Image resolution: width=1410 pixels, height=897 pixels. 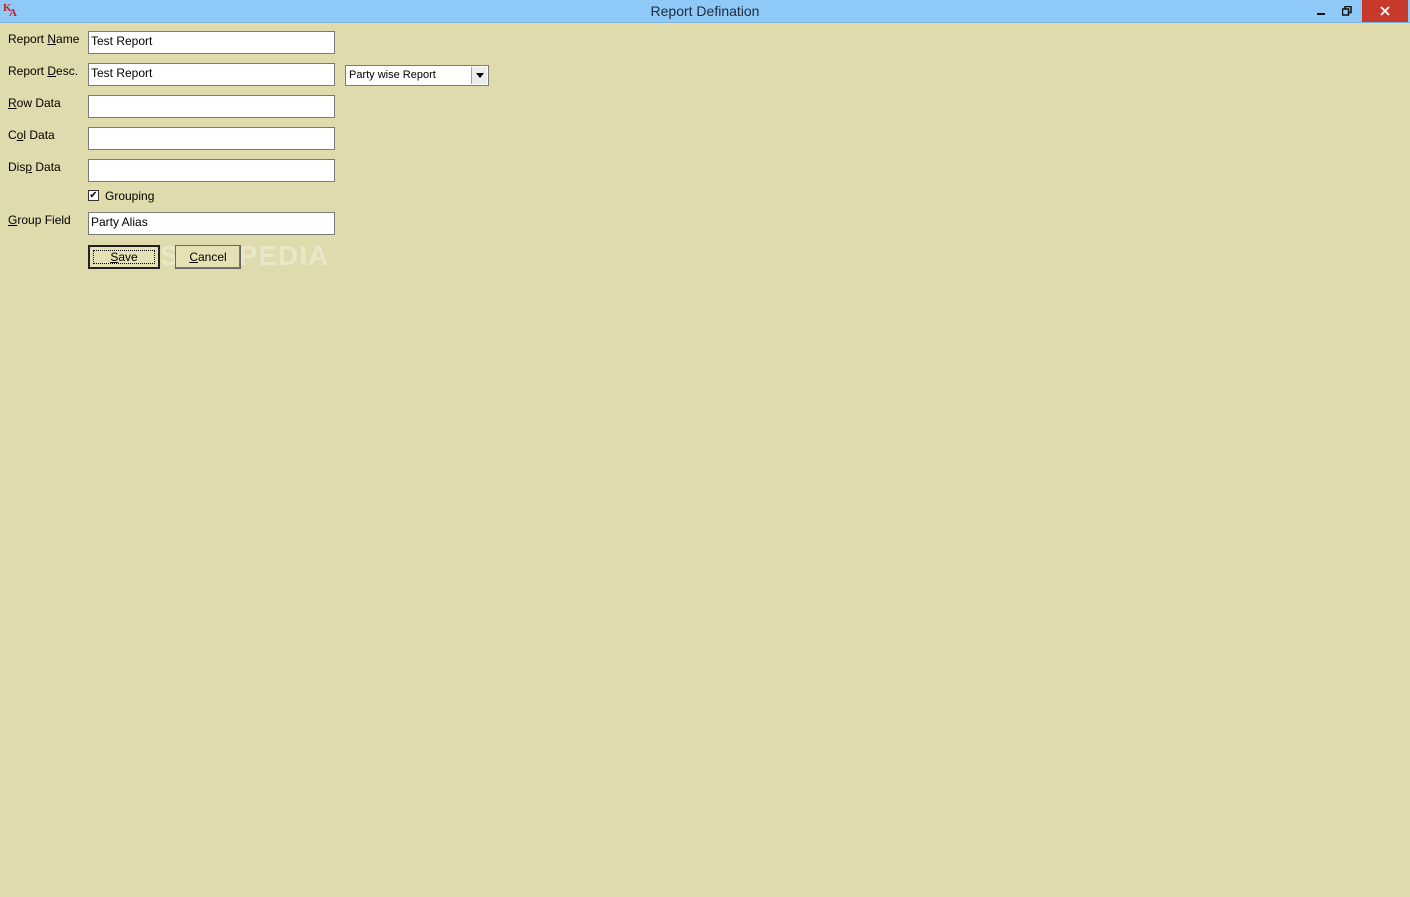 I want to click on report-type-dropdown: Party wise Report, so click(x=417, y=75).